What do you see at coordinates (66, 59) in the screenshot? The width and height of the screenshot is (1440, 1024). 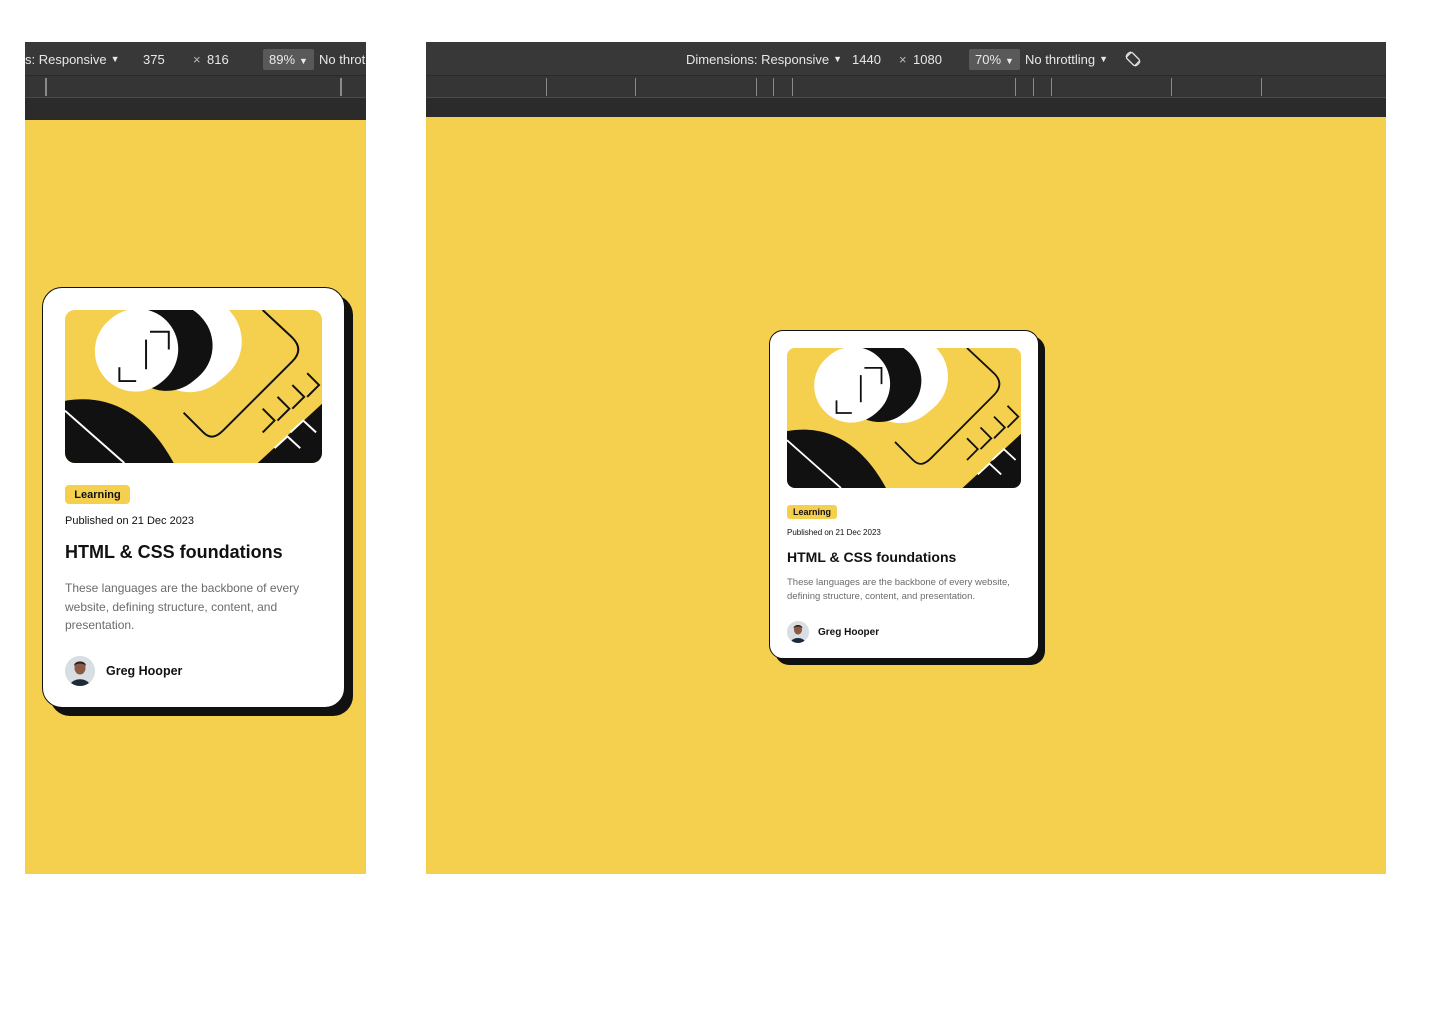 I see `dimensions-label: s: Responsive` at bounding box center [66, 59].